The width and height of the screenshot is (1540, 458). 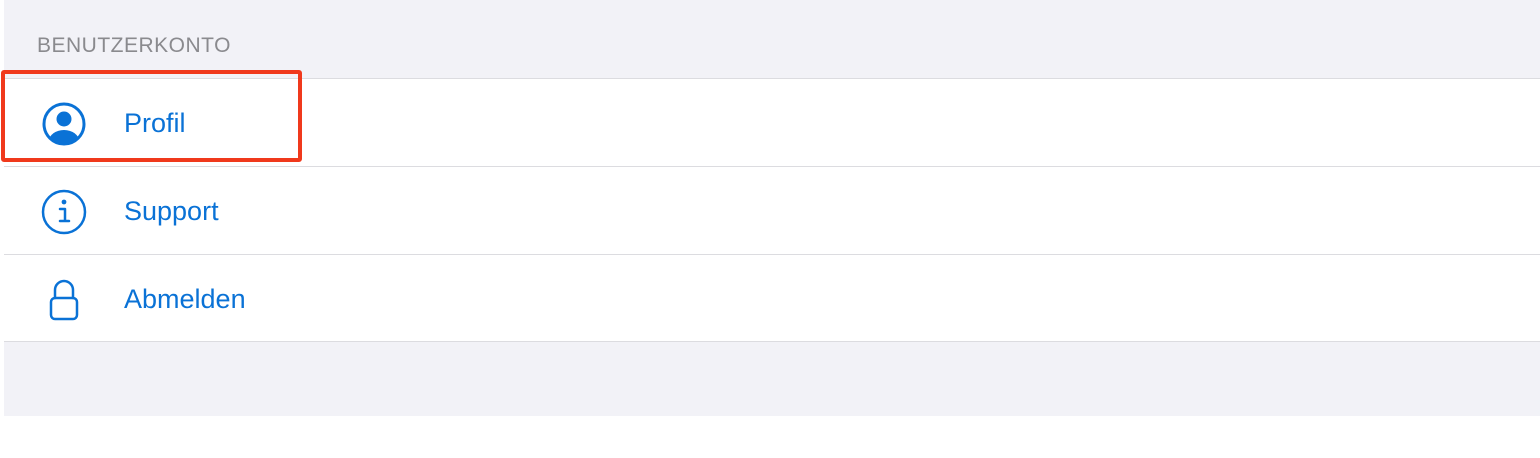 I want to click on section-header: BENUTZERKONTO, so click(x=134, y=45).